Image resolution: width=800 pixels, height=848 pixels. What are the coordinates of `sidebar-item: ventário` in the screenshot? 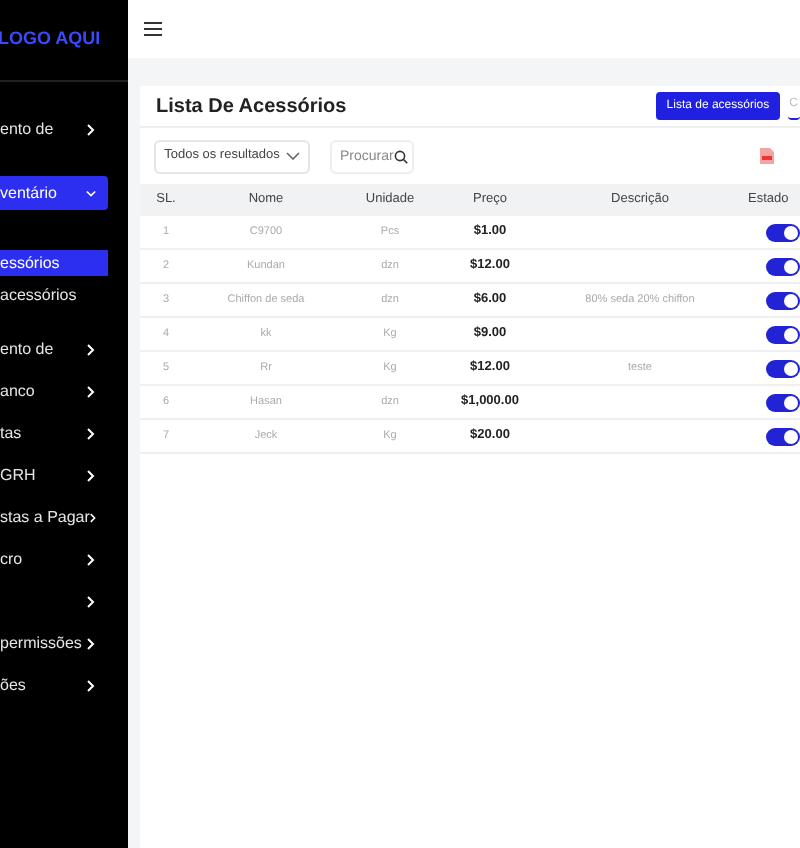 It's located at (54, 193).